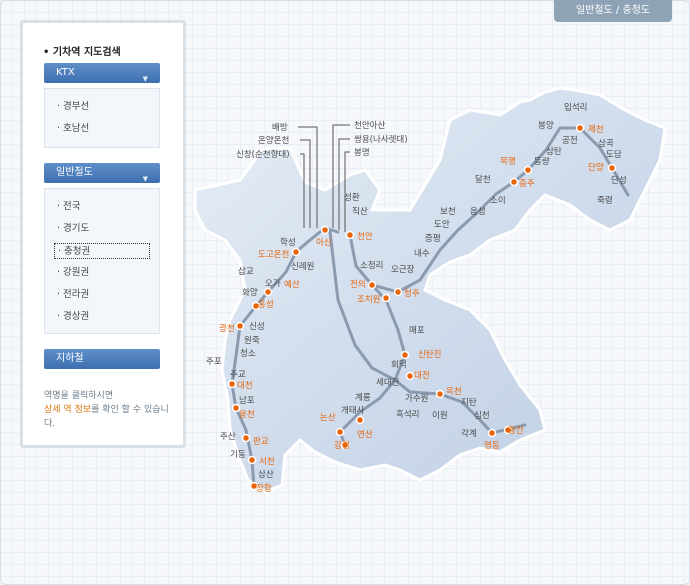 The width and height of the screenshot is (690, 585). Describe the element at coordinates (416, 399) in the screenshot. I see `station-label: 가수원` at that location.